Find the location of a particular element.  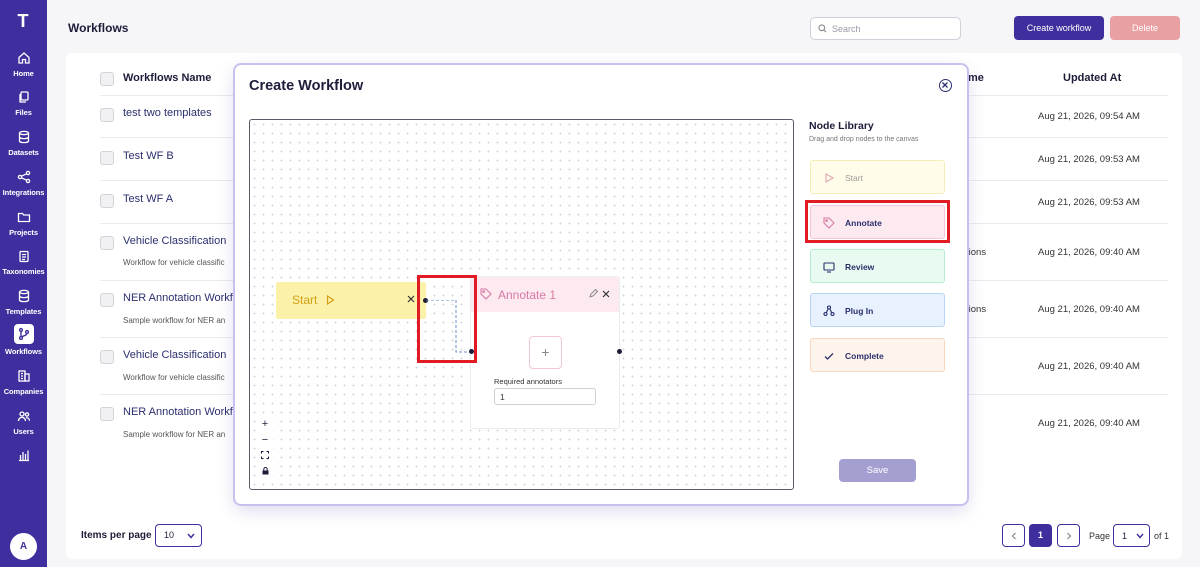

app-logo: T is located at coordinates (23, 21).